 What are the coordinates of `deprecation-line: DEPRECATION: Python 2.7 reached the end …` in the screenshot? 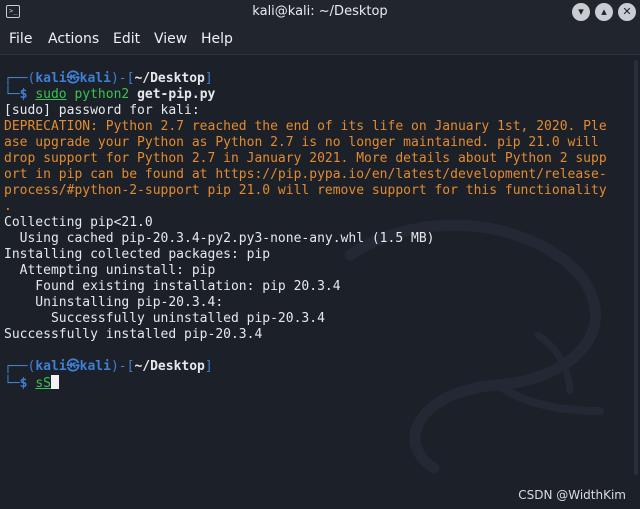 It's located at (305, 126).